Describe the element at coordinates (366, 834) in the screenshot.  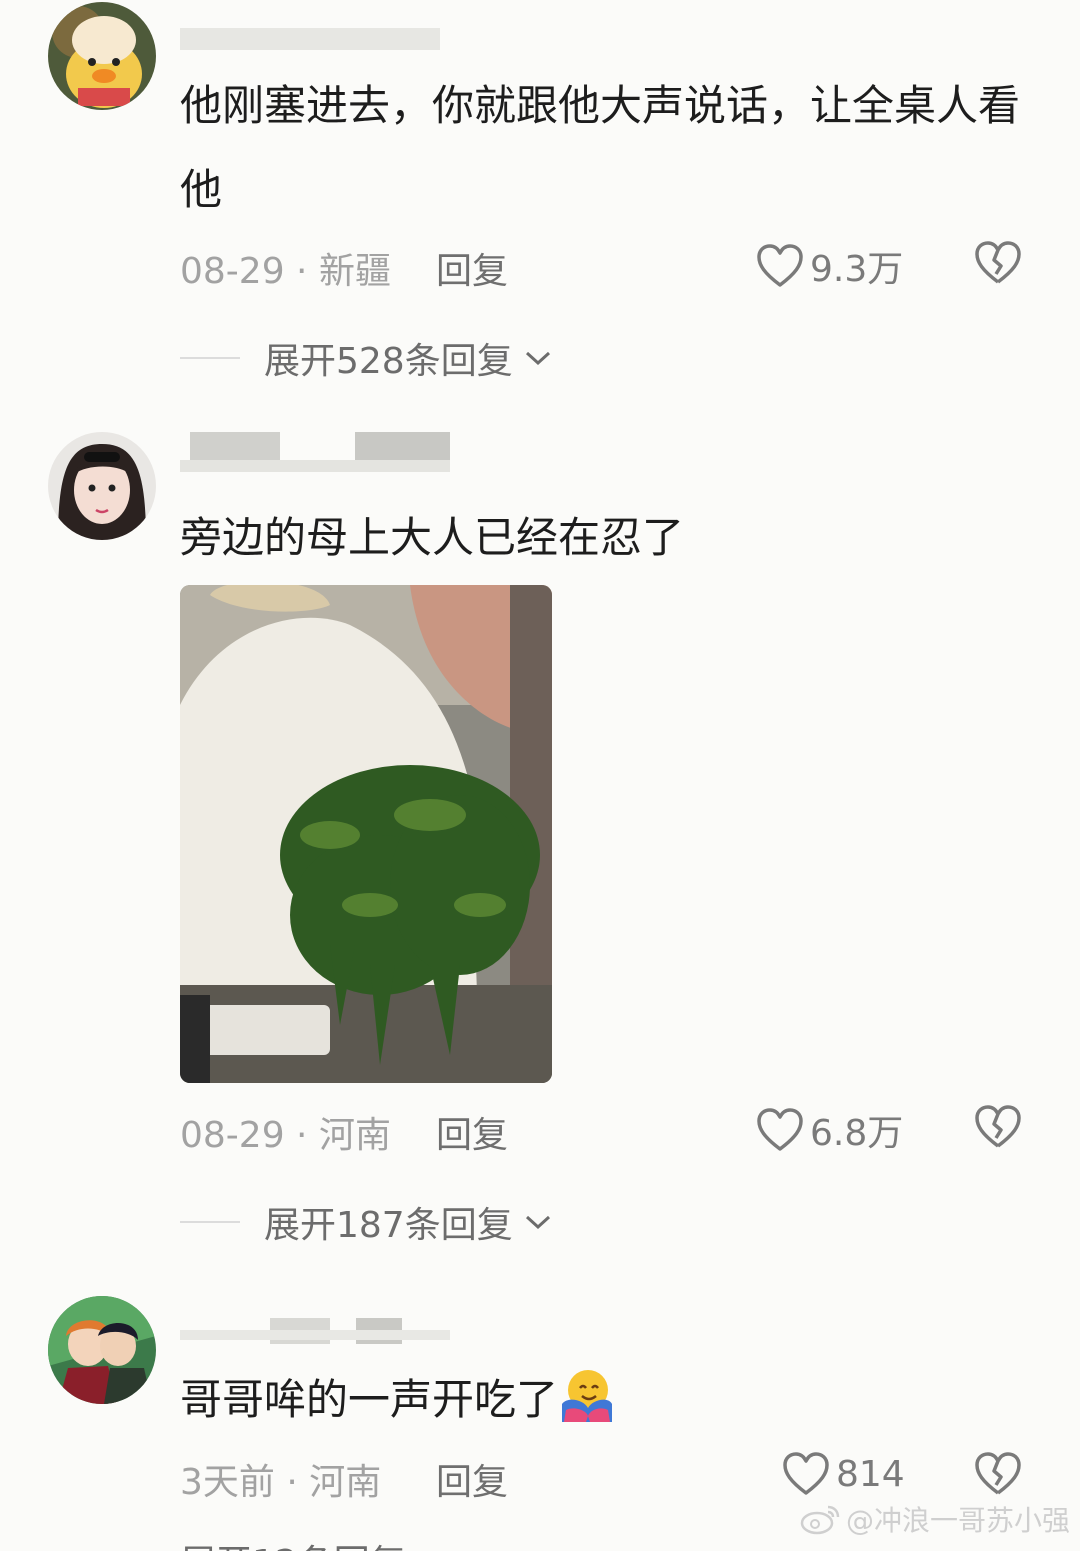
I see `comment-photo` at that location.